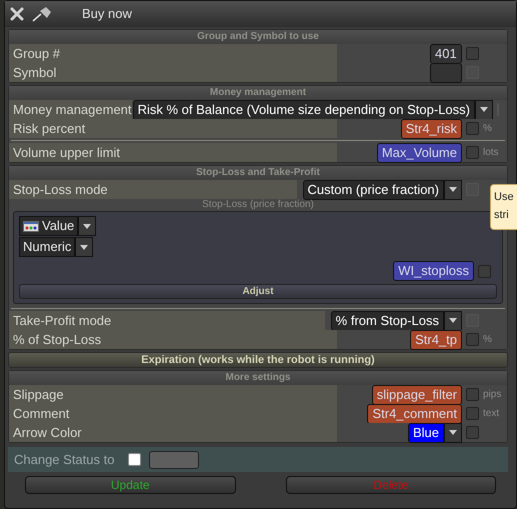 This screenshot has height=509, width=517. I want to click on window-title: Buy now, so click(107, 14).